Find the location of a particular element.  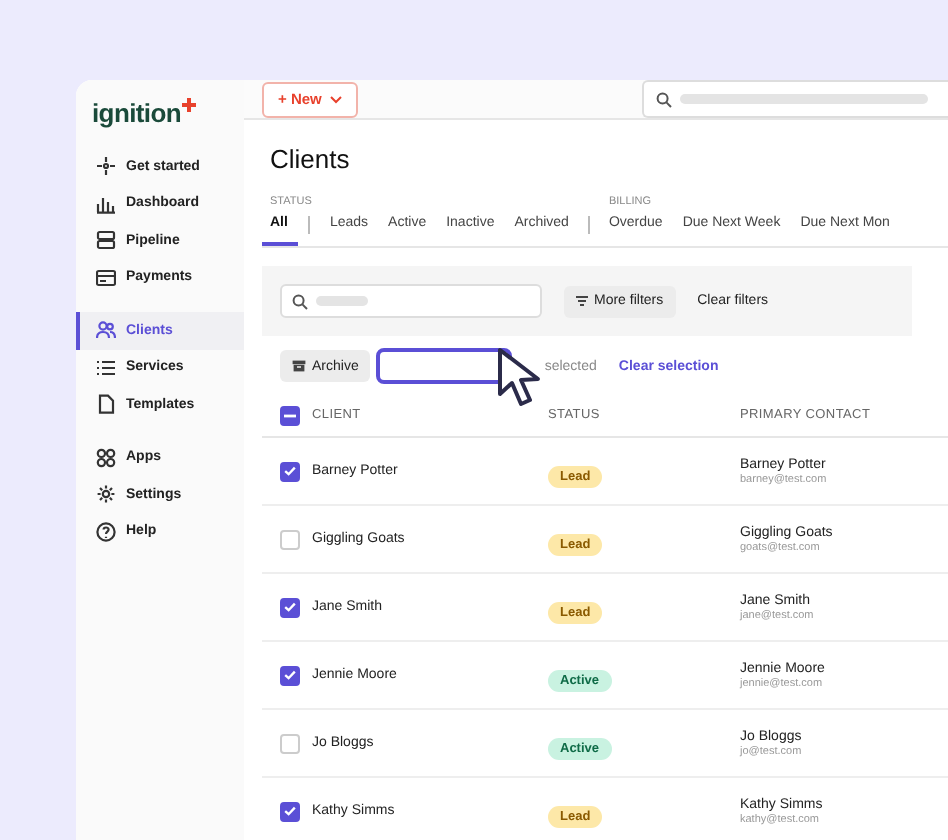

page-title: Clients is located at coordinates (311, 159).